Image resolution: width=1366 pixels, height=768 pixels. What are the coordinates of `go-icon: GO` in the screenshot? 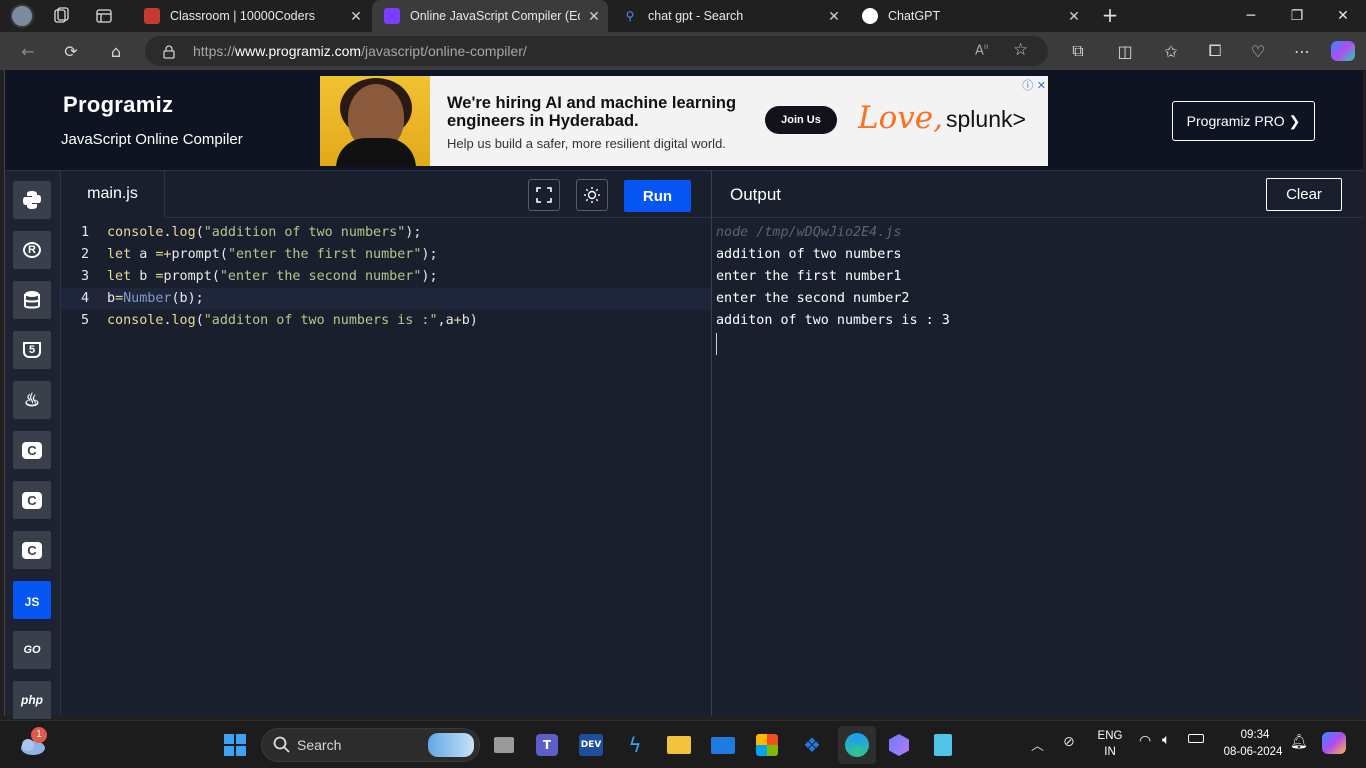 It's located at (32, 650).